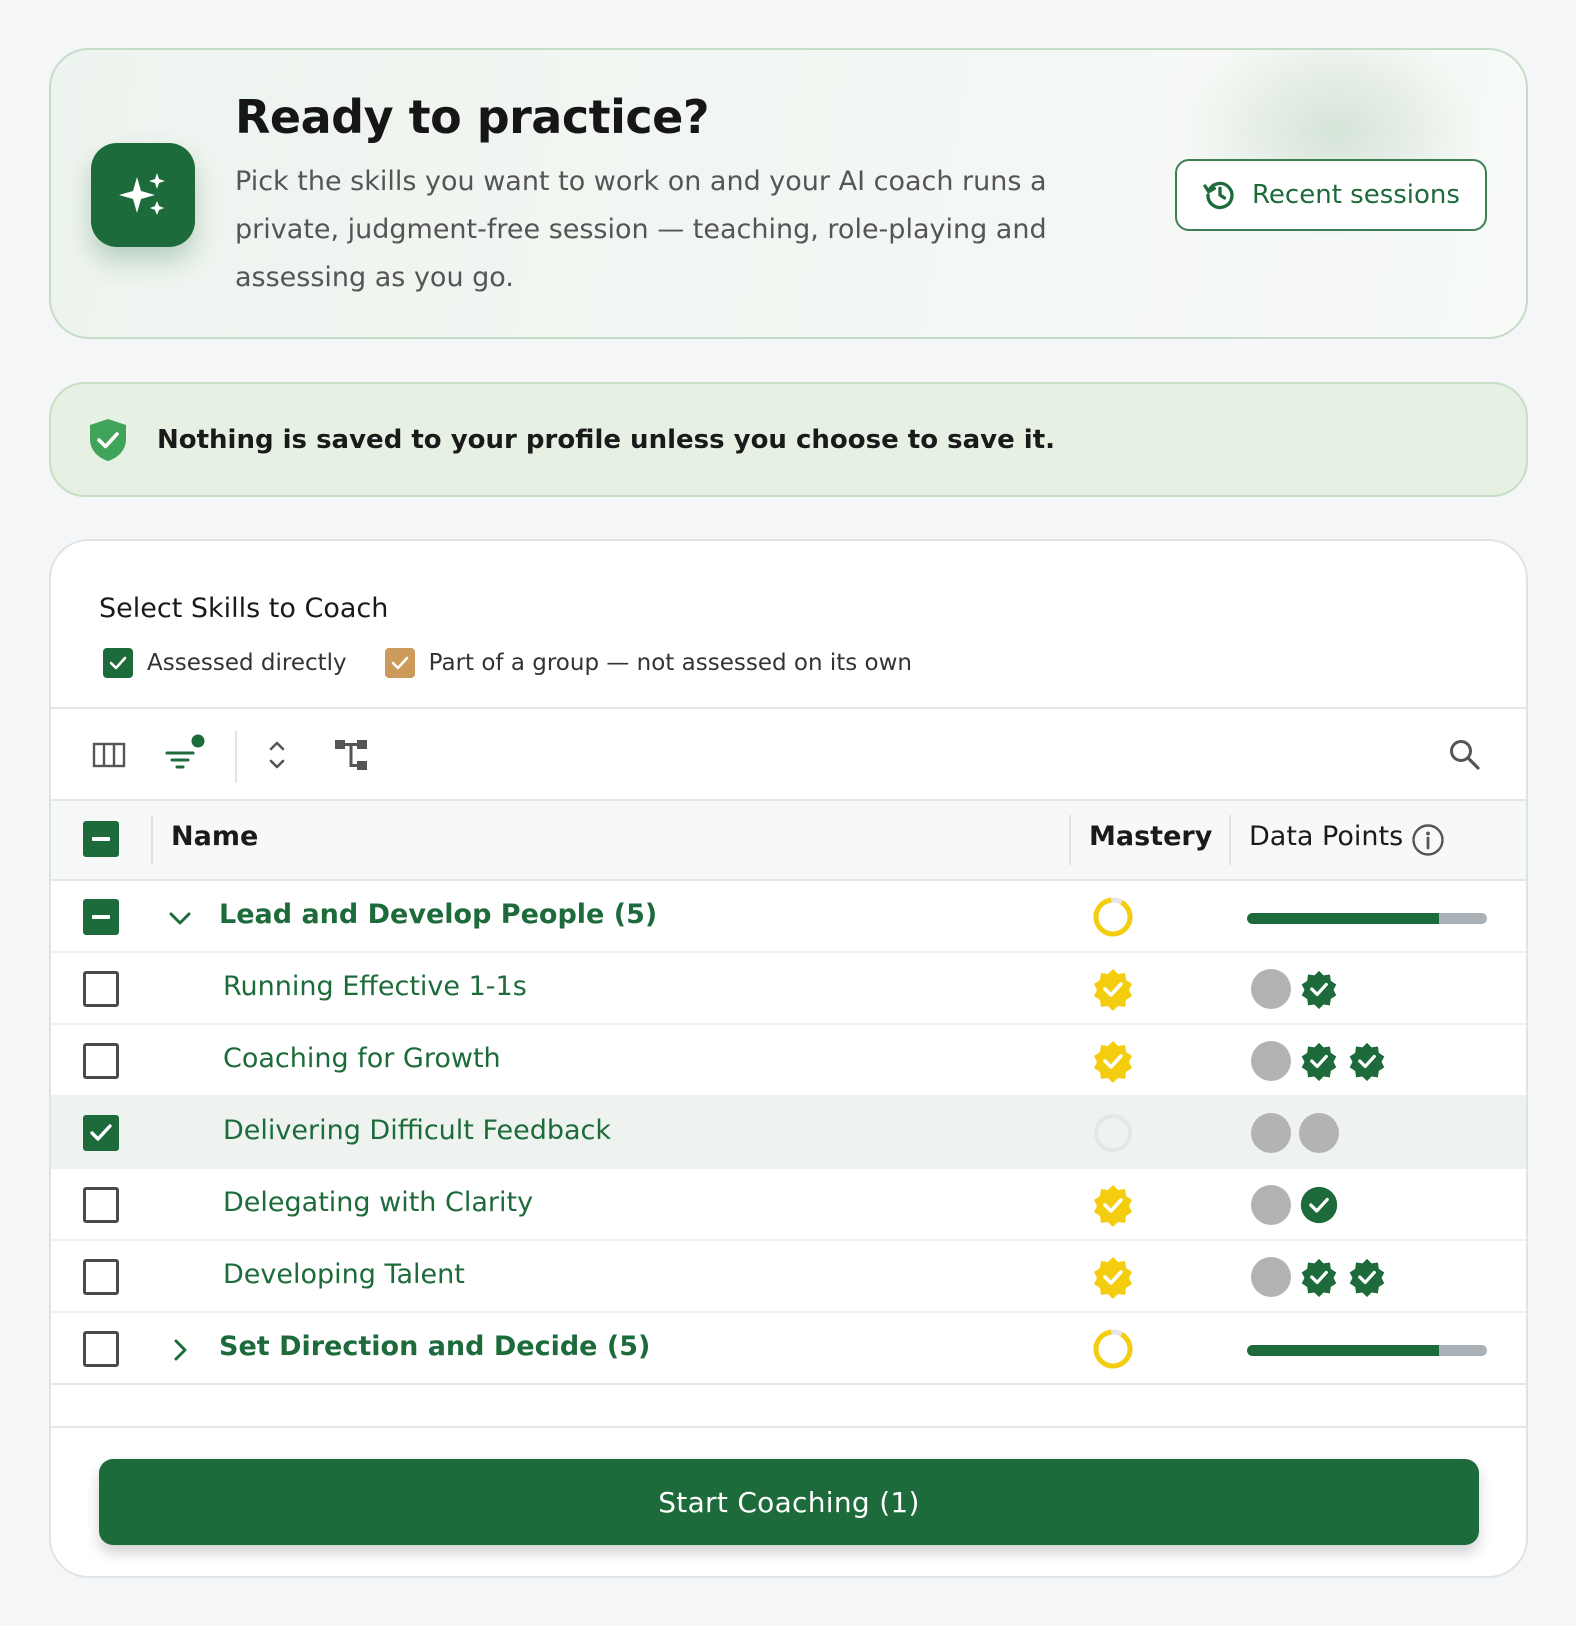 The image size is (1576, 1626). I want to click on skill-name: Coaching for Growth, so click(362, 1058).